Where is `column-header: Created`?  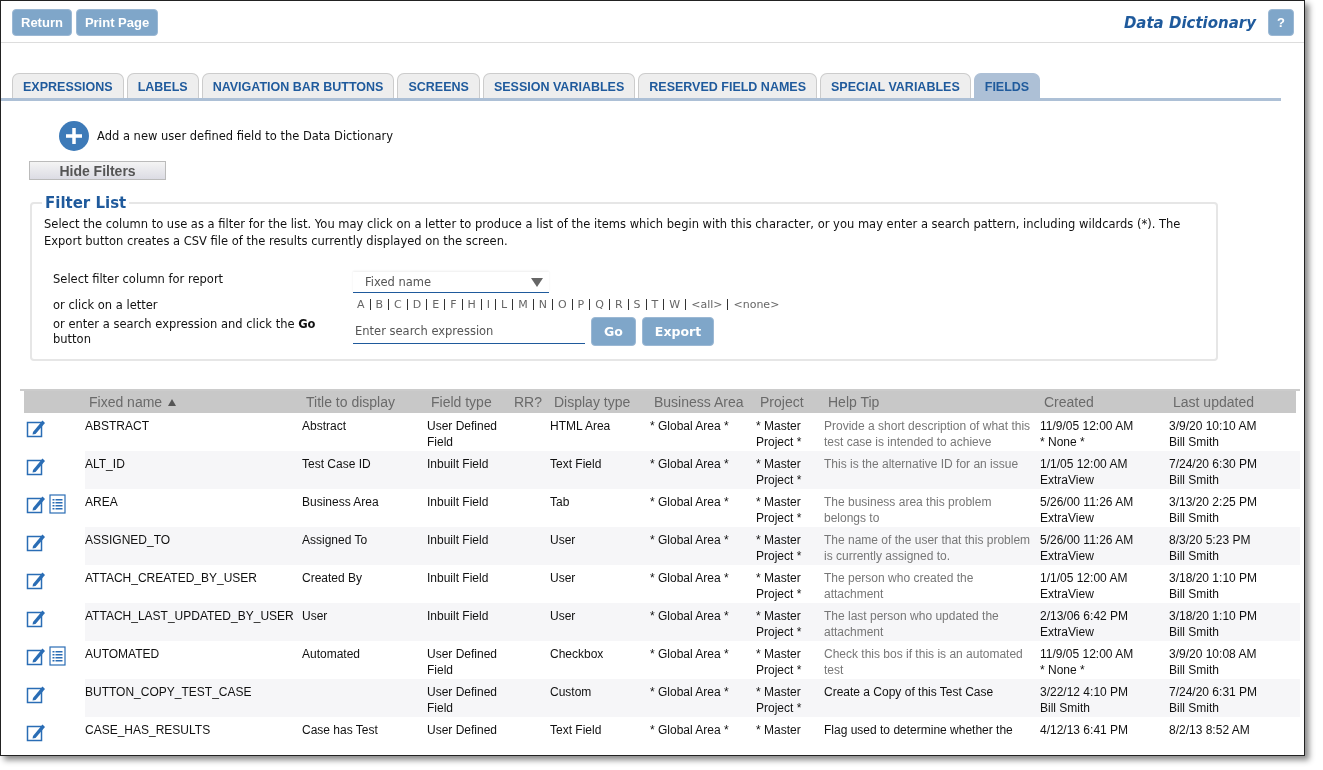 column-header: Created is located at coordinates (1069, 402).